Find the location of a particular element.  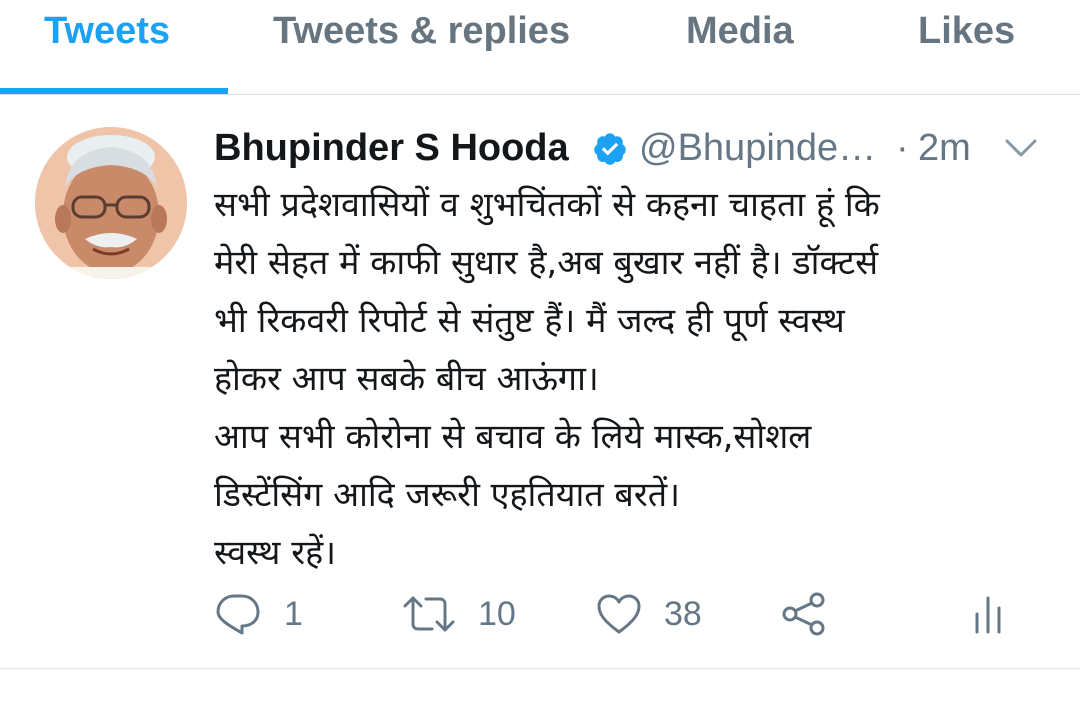

tab-tweets-and-replies: Tweets & replies is located at coordinates (421, 31).